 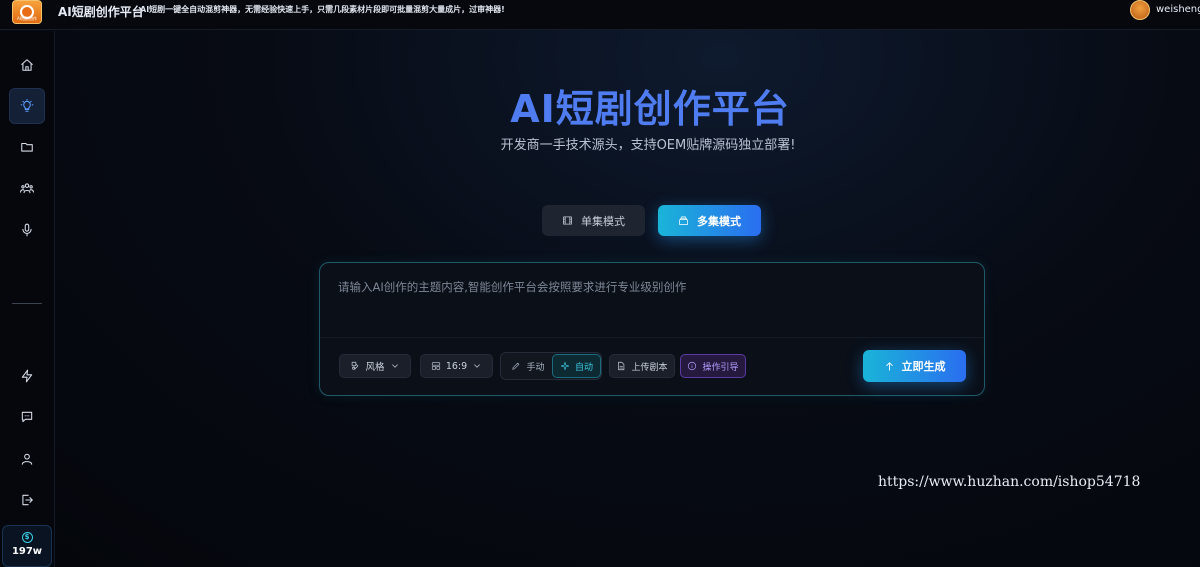 What do you see at coordinates (692, 366) in the screenshot?
I see `info-icon` at bounding box center [692, 366].